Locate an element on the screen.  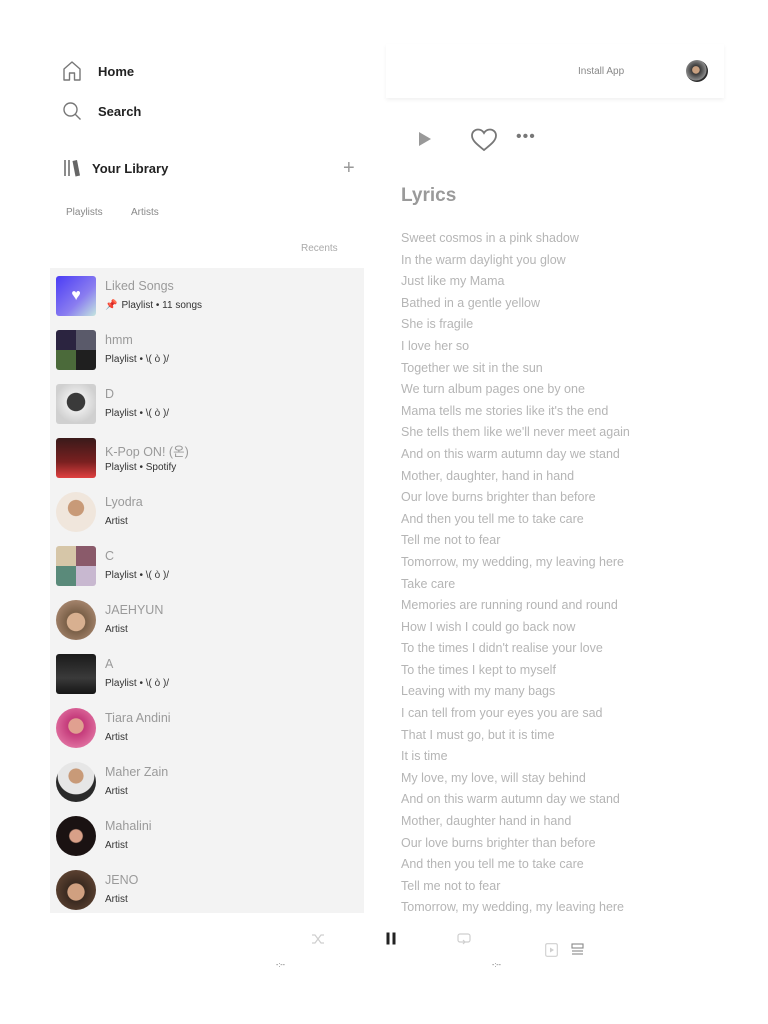
home-icon is located at coordinates (72, 71).